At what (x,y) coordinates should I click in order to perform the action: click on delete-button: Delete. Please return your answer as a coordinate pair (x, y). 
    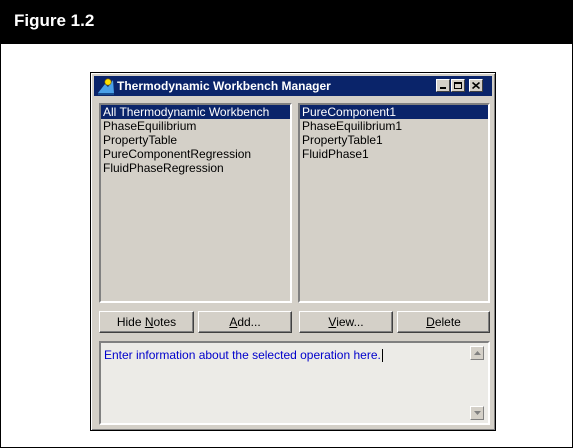
    Looking at the image, I should click on (443, 322).